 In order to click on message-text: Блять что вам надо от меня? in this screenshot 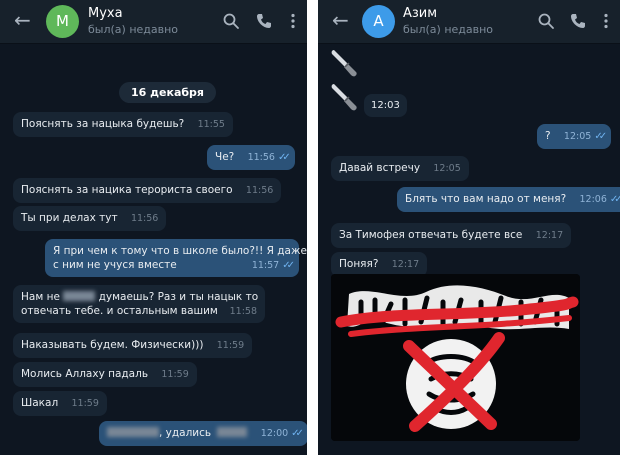, I will do `click(486, 199)`.